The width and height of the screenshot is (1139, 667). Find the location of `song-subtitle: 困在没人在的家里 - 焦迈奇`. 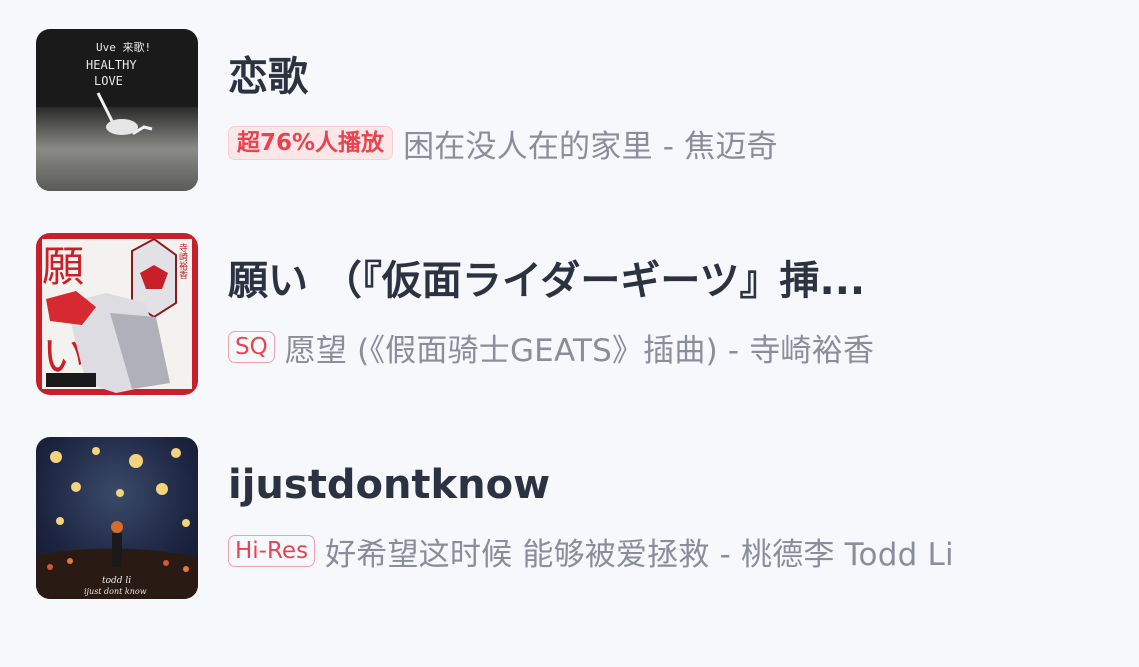

song-subtitle: 困在没人在的家里 - 焦迈奇 is located at coordinates (590, 146).